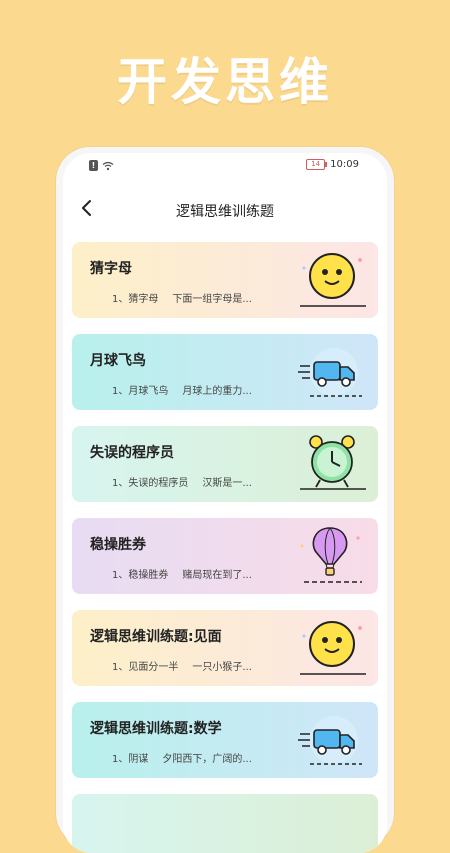 The height and width of the screenshot is (853, 450). I want to click on card-title: 月球飞鸟, so click(118, 361).